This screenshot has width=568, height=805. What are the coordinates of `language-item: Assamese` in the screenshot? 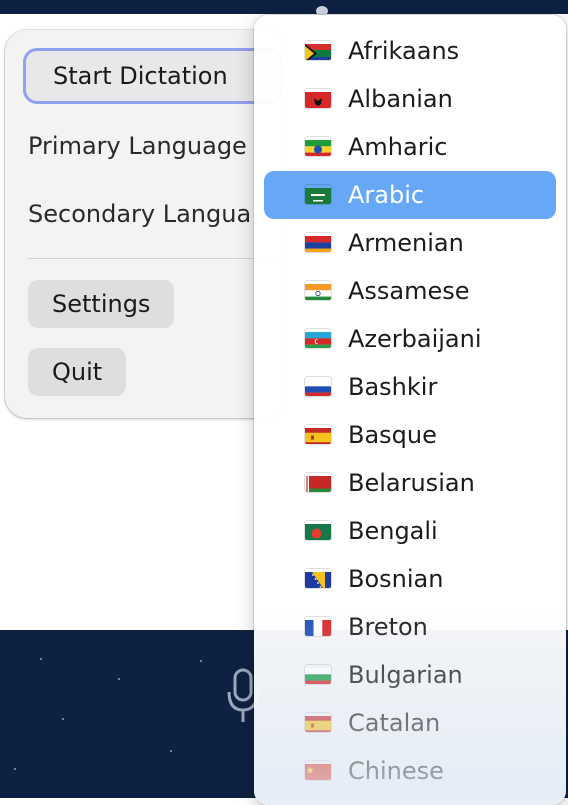 It's located at (410, 291).